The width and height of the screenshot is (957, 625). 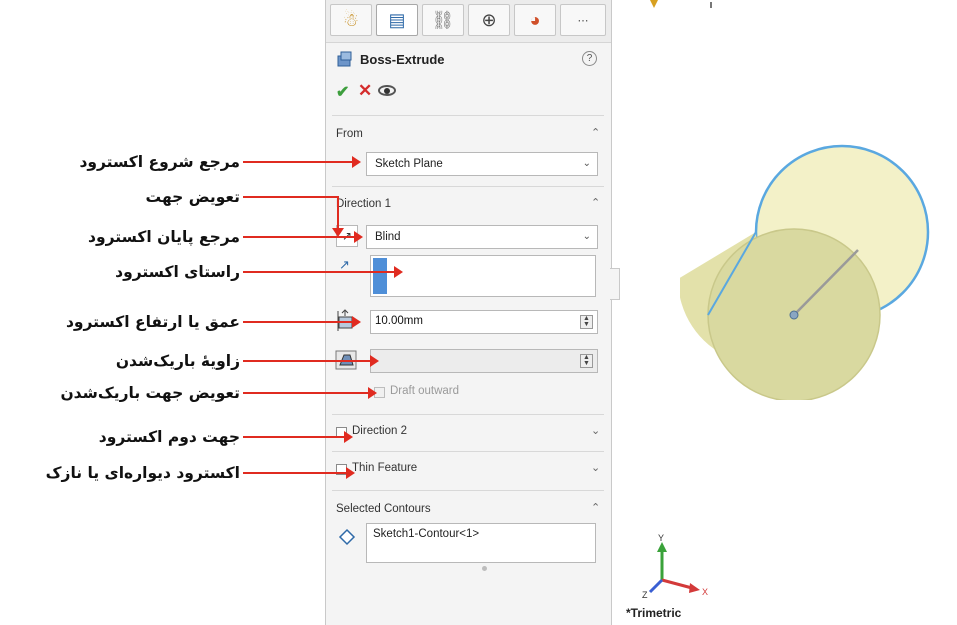 I want to click on callout-text: مرجع پایان اکسترود, so click(x=164, y=237).